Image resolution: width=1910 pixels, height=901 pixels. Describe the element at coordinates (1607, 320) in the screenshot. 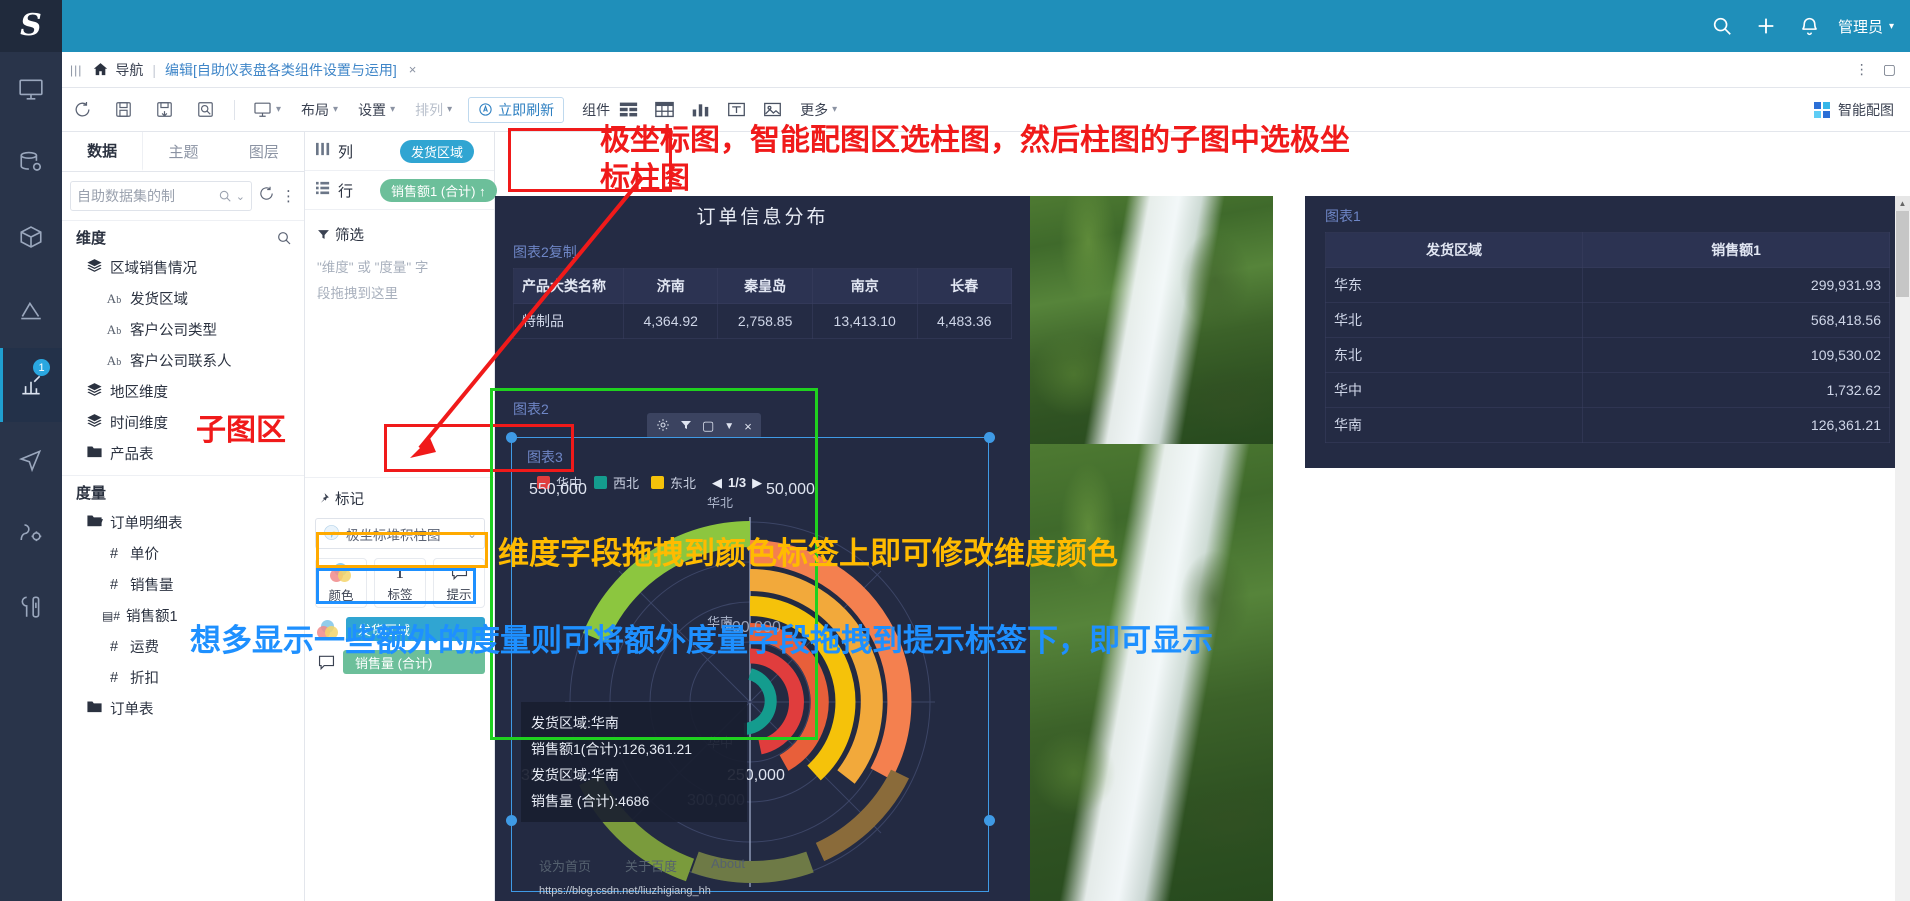

I see `table-row: 华北 568,418.56` at that location.